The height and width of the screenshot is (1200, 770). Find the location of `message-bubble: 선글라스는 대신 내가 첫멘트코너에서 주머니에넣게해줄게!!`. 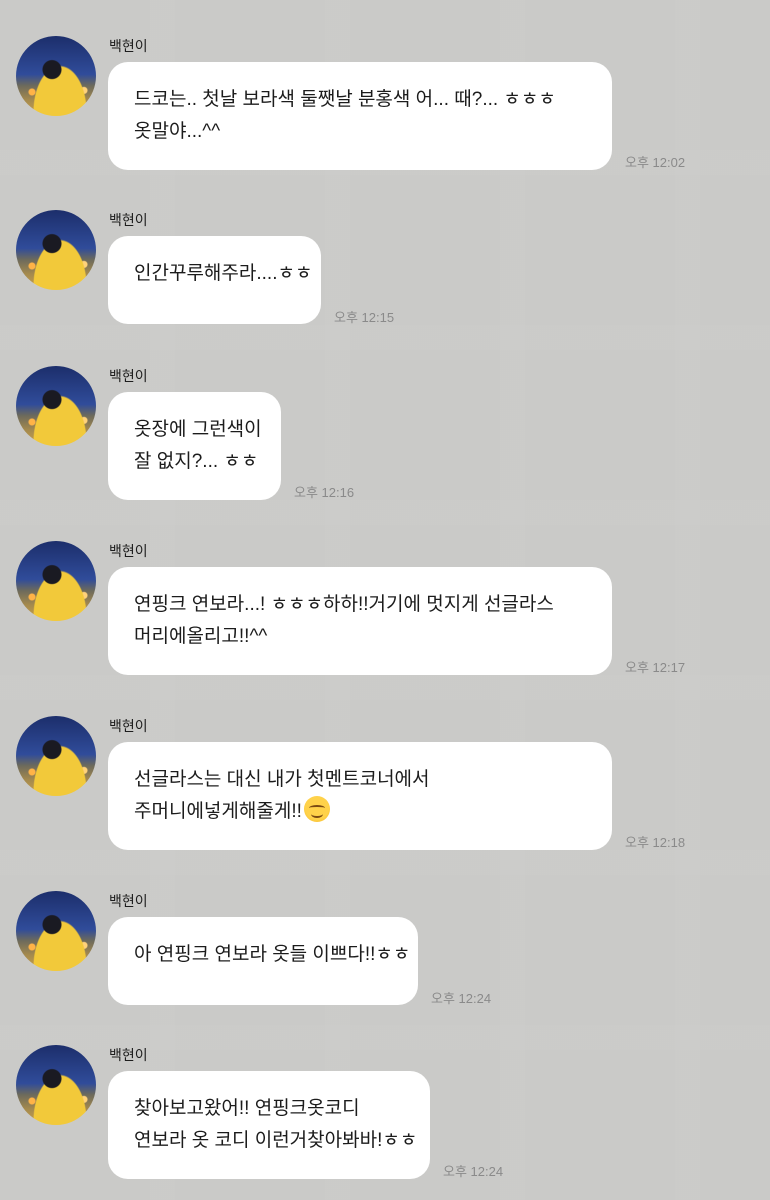

message-bubble: 선글라스는 대신 내가 첫멘트코너에서 주머니에넣게해줄게!! is located at coordinates (360, 796).